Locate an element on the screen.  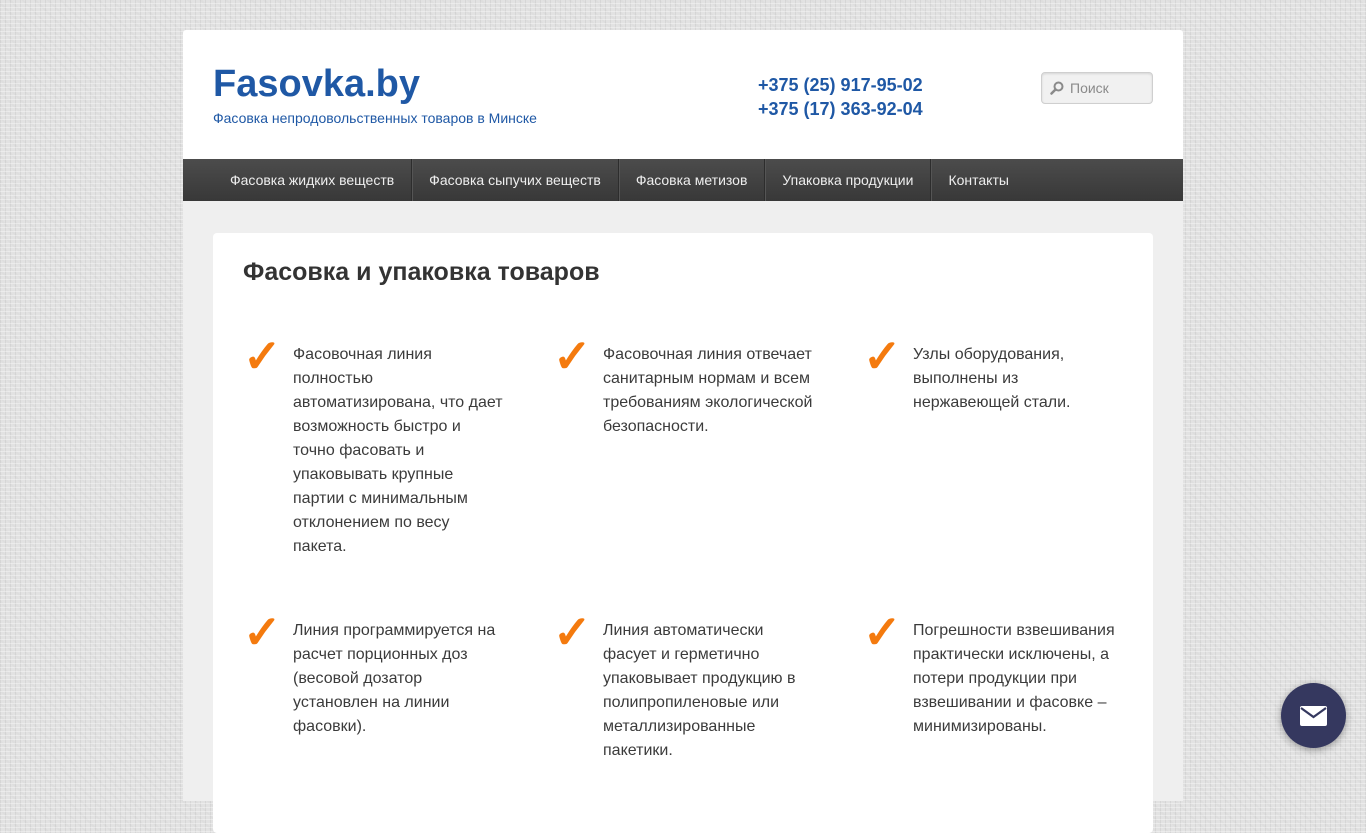
nav-item-label: Фасовка метизов is located at coordinates (691, 180).